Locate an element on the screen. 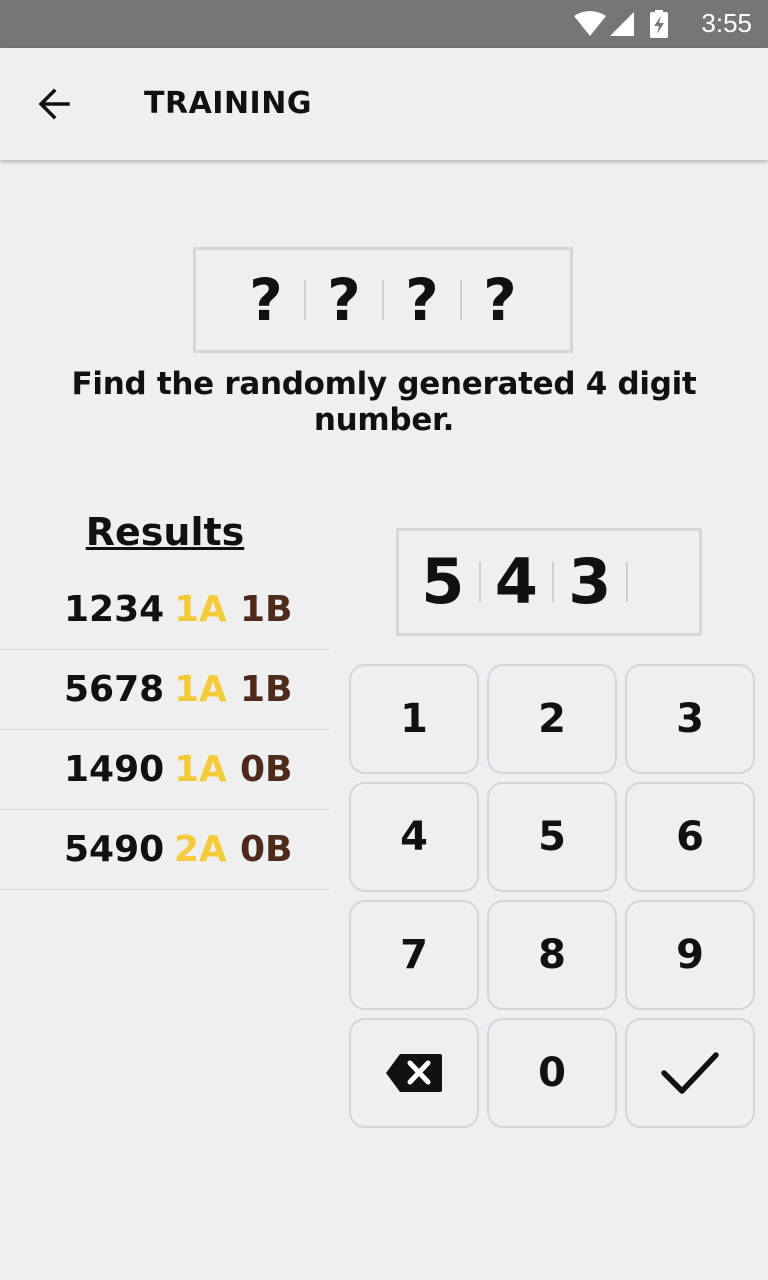 The height and width of the screenshot is (1280, 768). key-0-button: 0 is located at coordinates (552, 1073).